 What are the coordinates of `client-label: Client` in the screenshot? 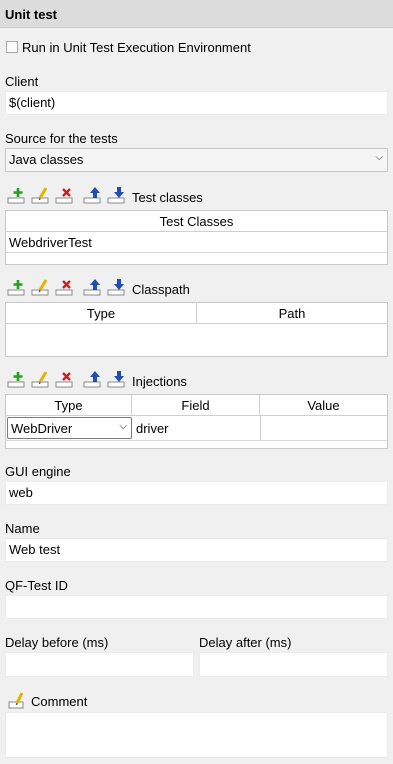 It's located at (22, 81).